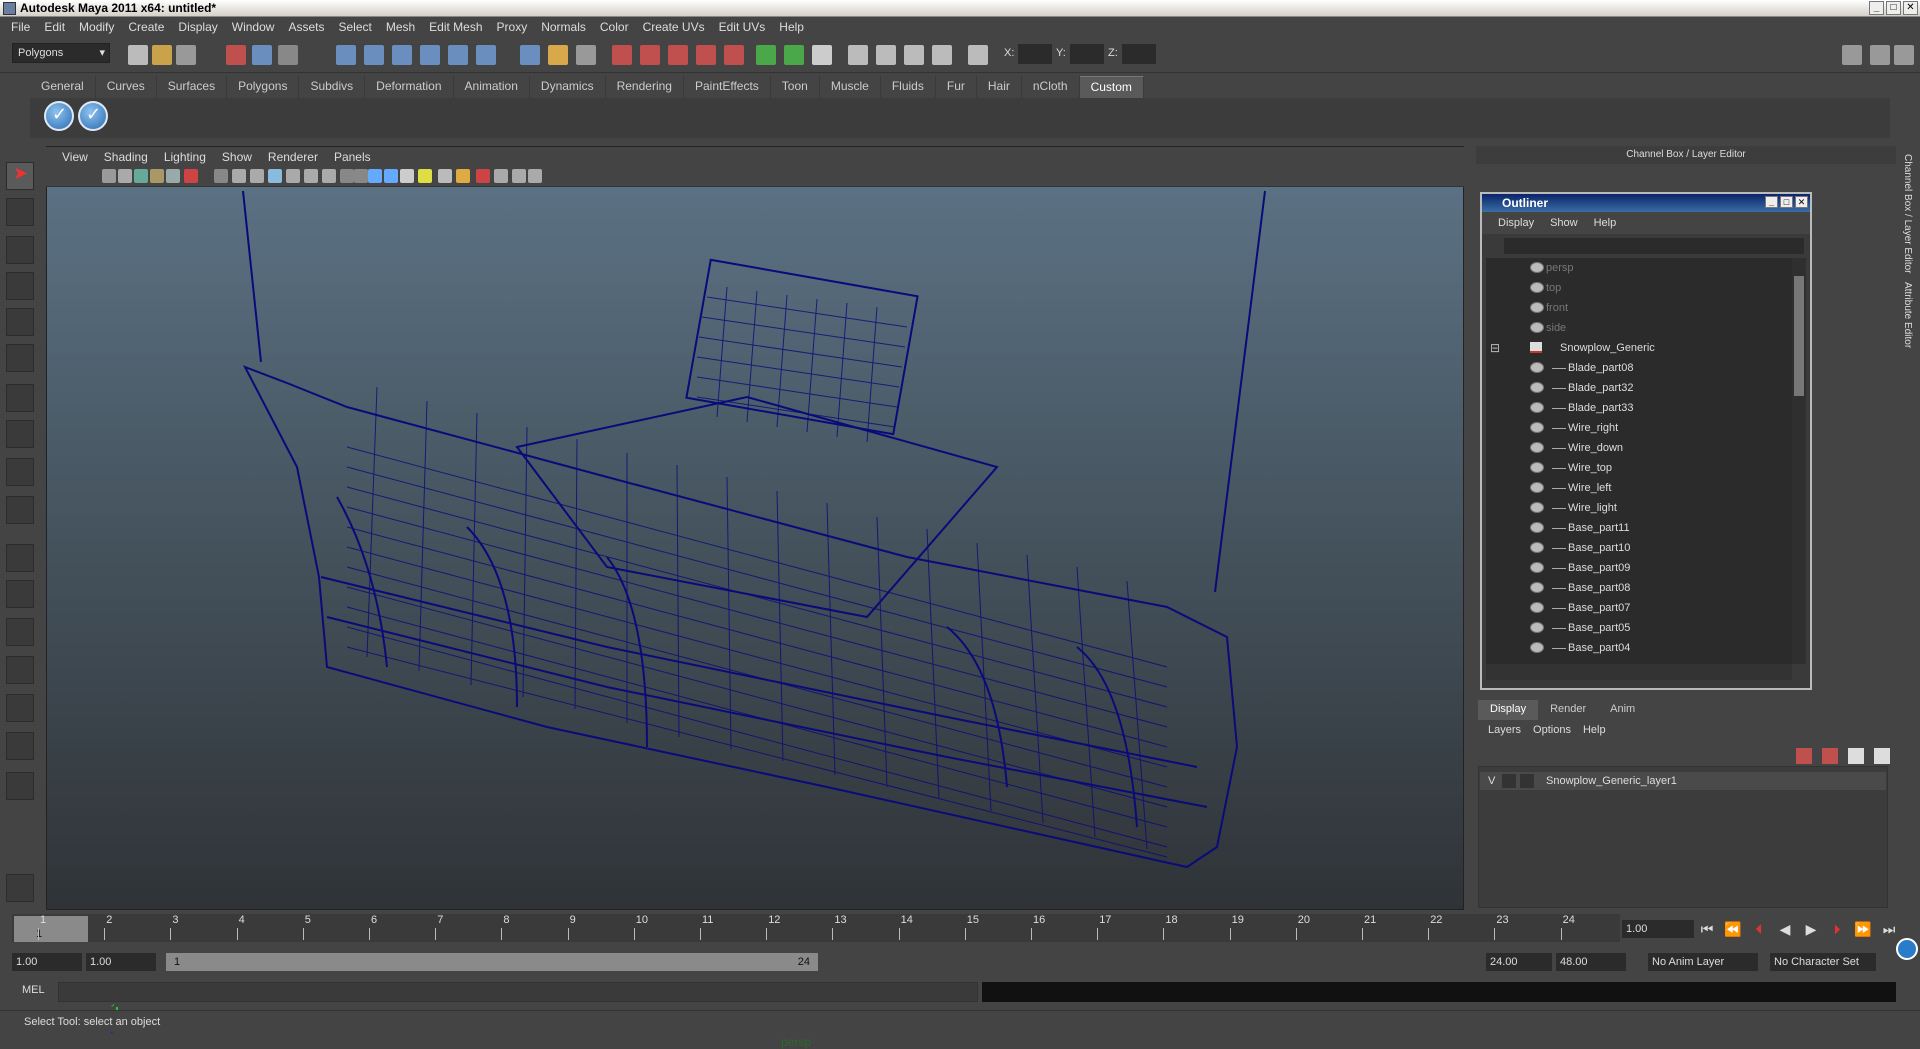 This screenshot has width=1920, height=1049. What do you see at coordinates (530, 55) in the screenshot?
I see `help-icon` at bounding box center [530, 55].